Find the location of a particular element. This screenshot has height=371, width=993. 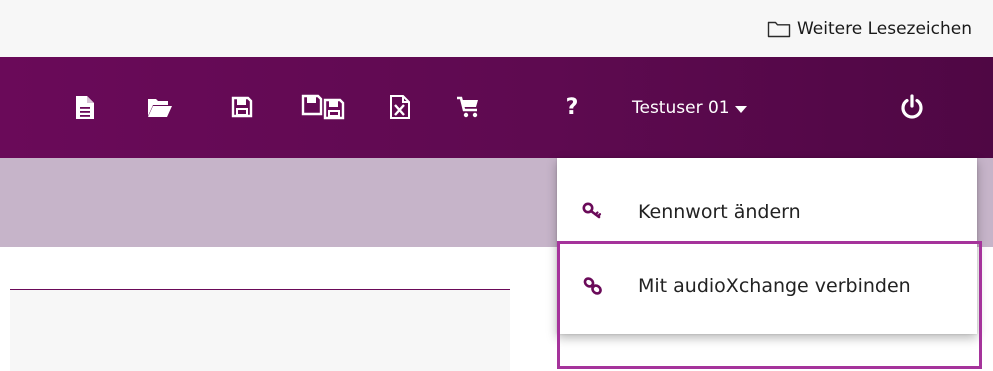

cart-button is located at coordinates (468, 107).